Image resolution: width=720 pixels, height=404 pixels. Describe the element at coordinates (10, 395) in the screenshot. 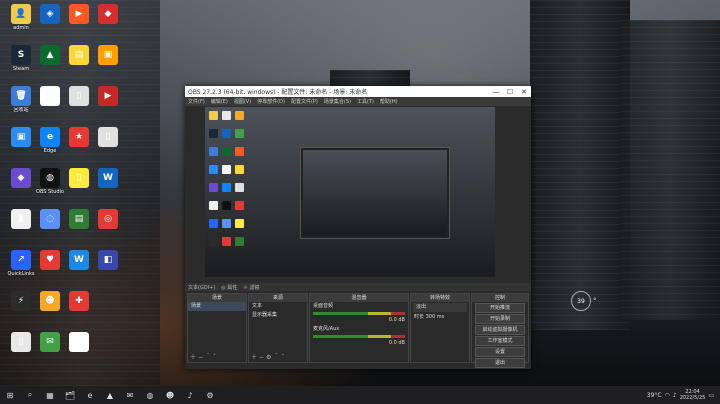

I see `start-icon: ⊞` at that location.